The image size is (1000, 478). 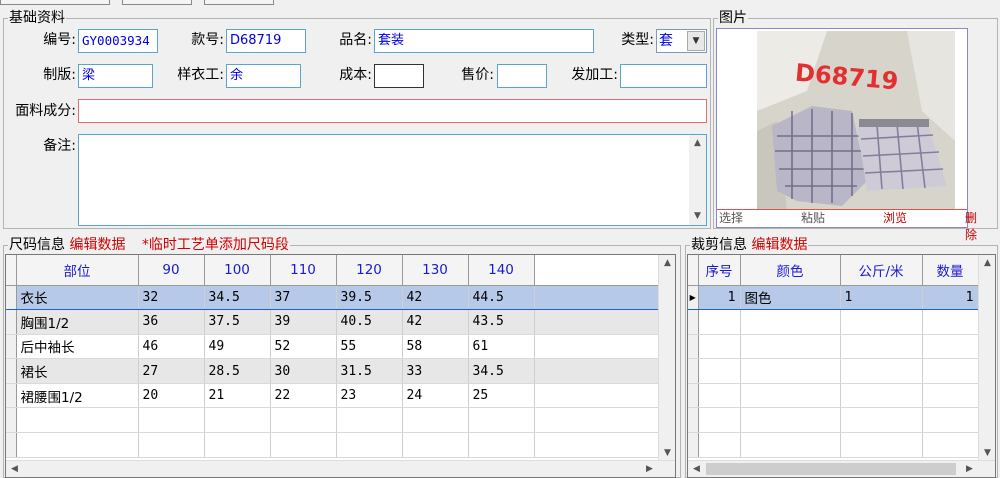 What do you see at coordinates (831, 469) in the screenshot?
I see `cut-grid-hscroll-thumb` at bounding box center [831, 469].